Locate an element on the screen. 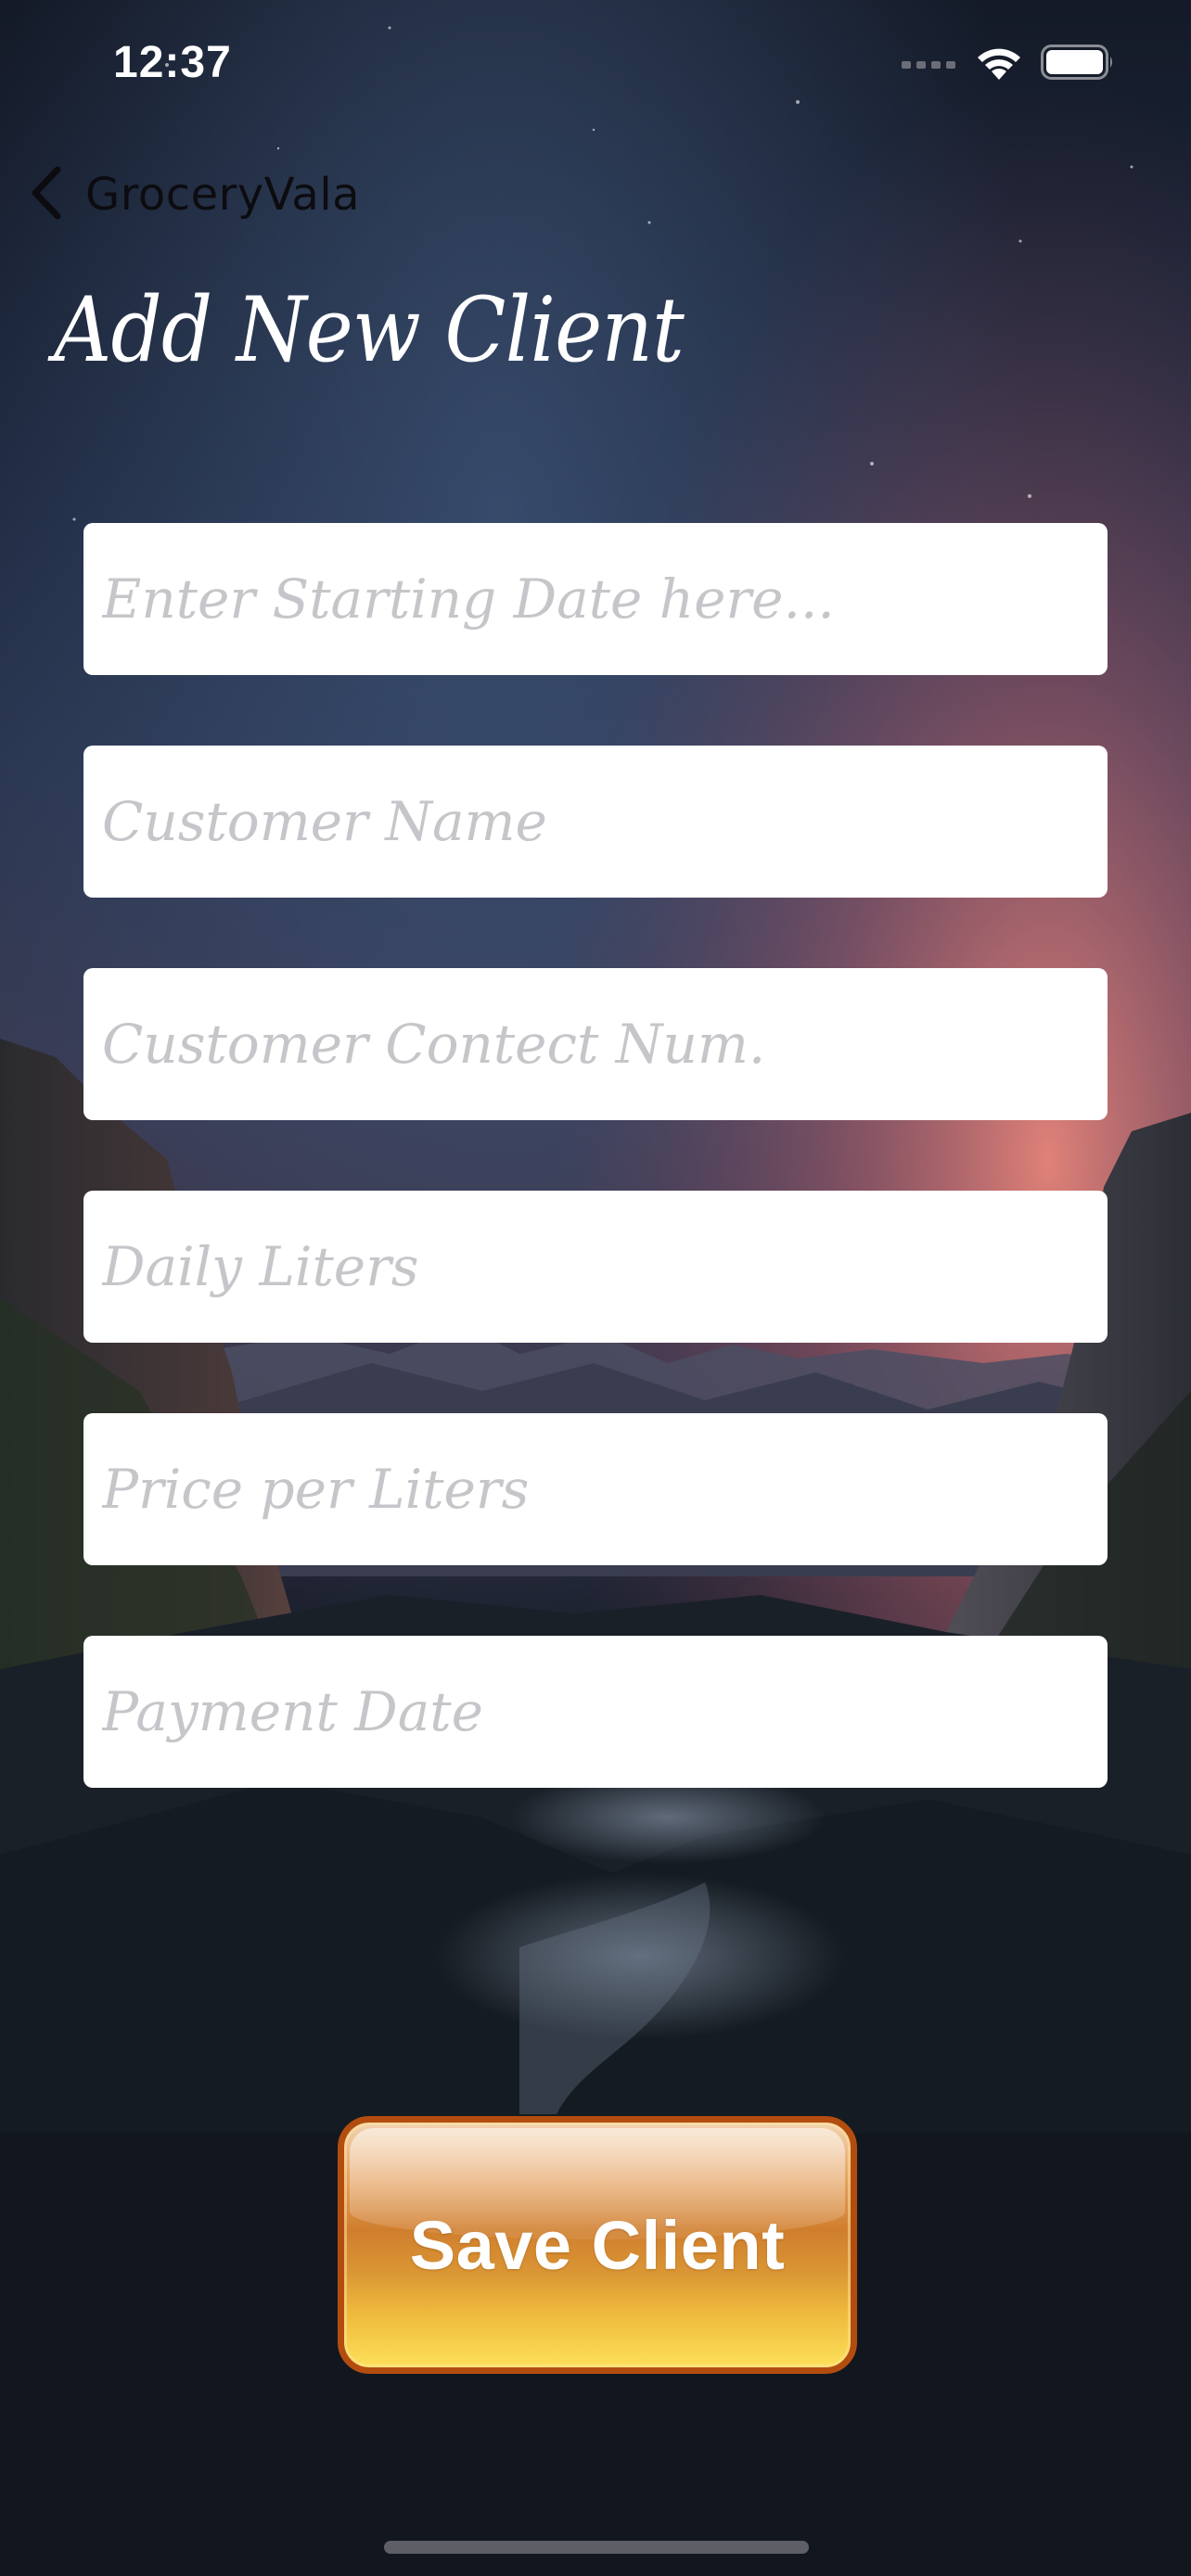 Image resolution: width=1191 pixels, height=2576 pixels. page-title: Add New Client is located at coordinates (369, 330).